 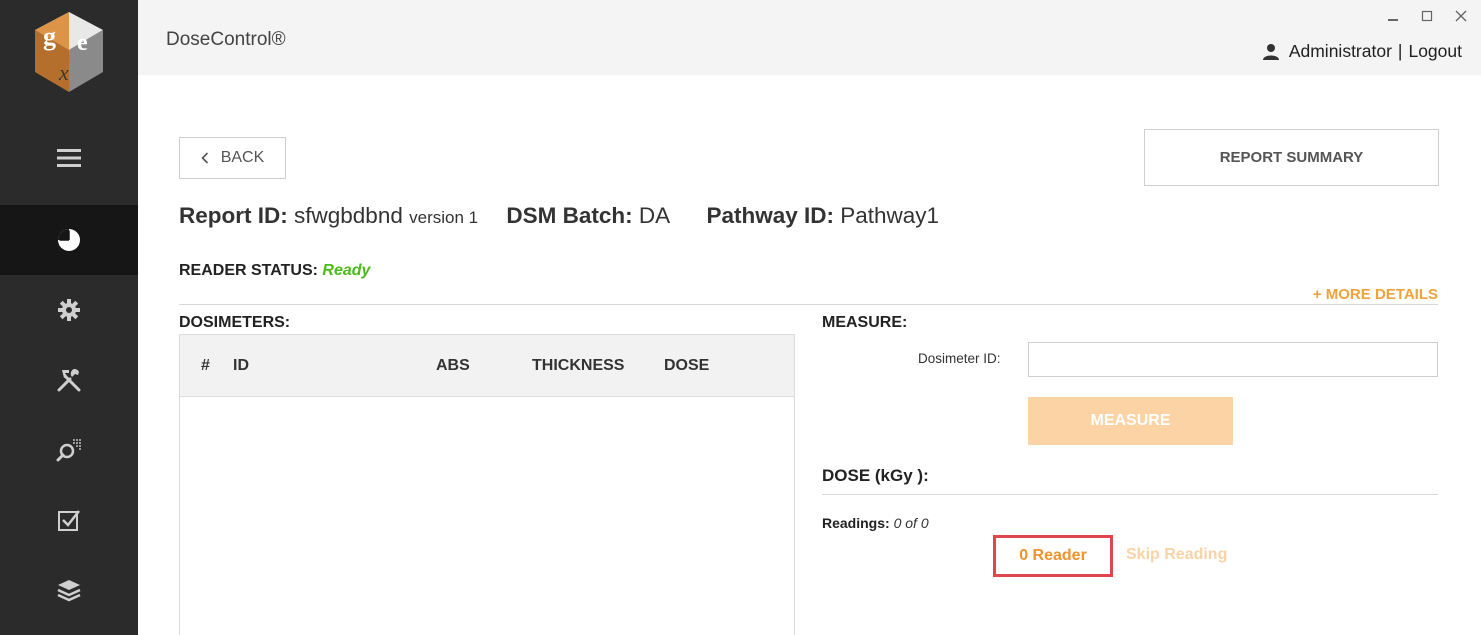 What do you see at coordinates (453, 366) in the screenshot?
I see `column-header-abs: ABS` at bounding box center [453, 366].